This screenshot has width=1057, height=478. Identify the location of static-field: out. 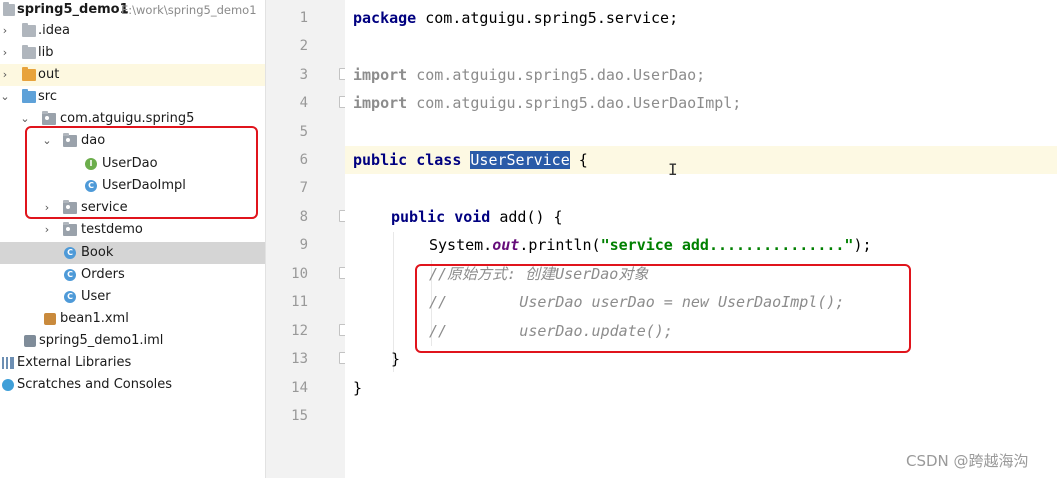
(506, 245).